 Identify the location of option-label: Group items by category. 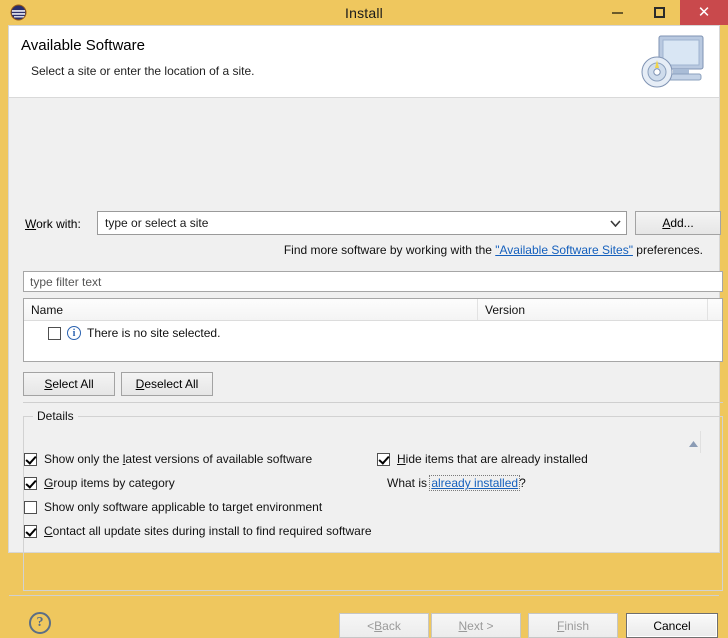
(109, 483).